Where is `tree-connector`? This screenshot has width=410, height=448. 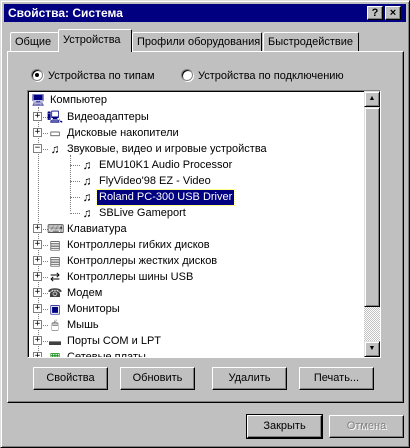 tree-connector is located at coordinates (70, 183).